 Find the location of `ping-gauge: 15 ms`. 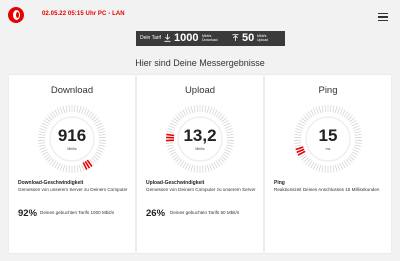

ping-gauge: 15 ms is located at coordinates (328, 139).